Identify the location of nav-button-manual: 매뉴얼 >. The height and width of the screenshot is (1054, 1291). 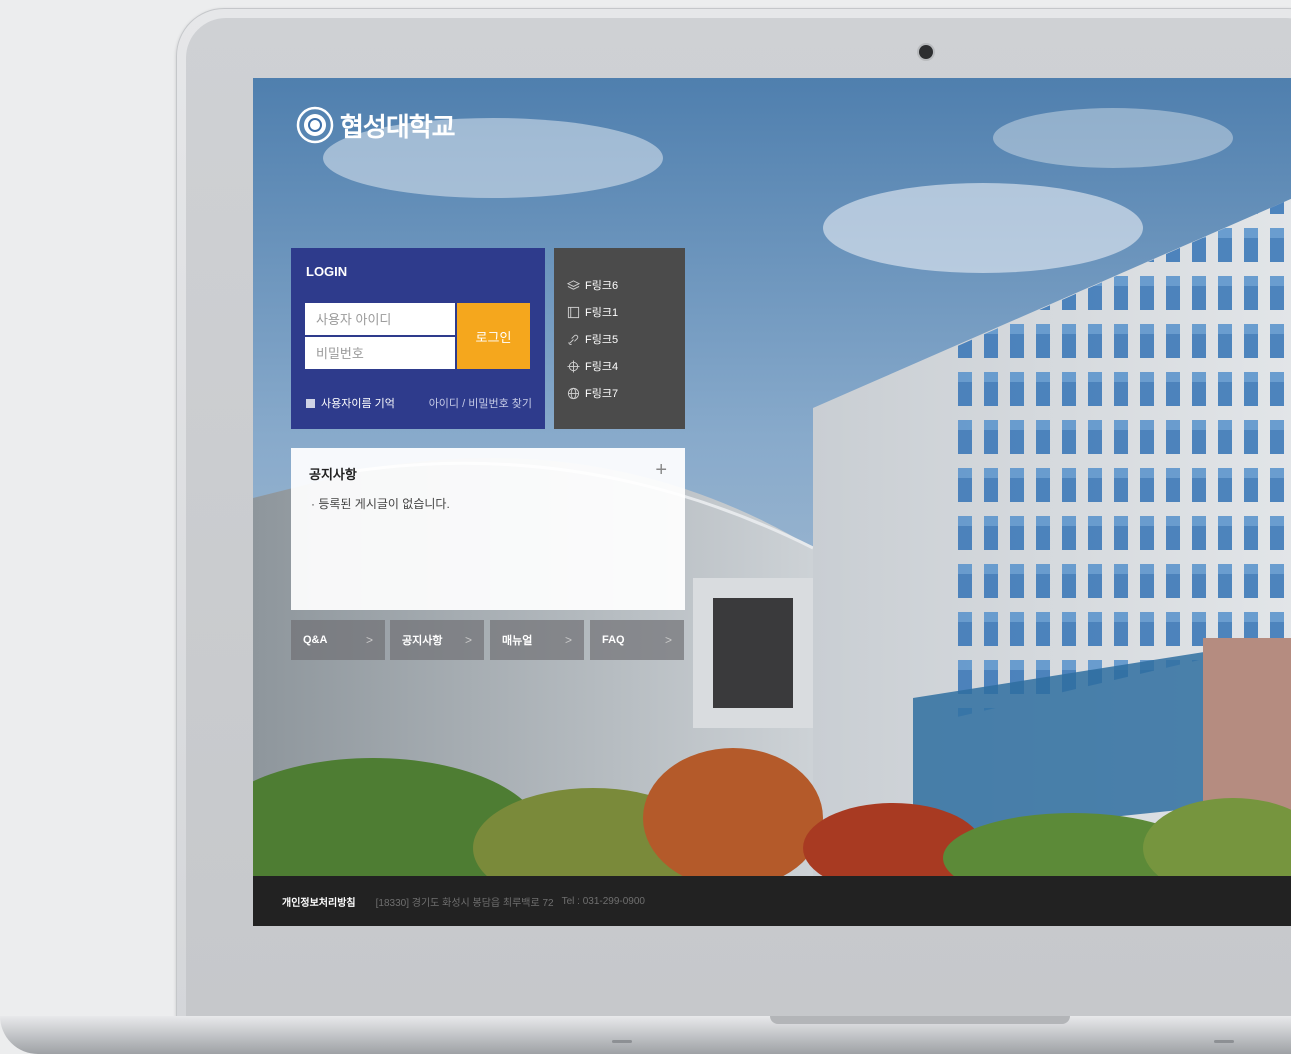
(537, 640).